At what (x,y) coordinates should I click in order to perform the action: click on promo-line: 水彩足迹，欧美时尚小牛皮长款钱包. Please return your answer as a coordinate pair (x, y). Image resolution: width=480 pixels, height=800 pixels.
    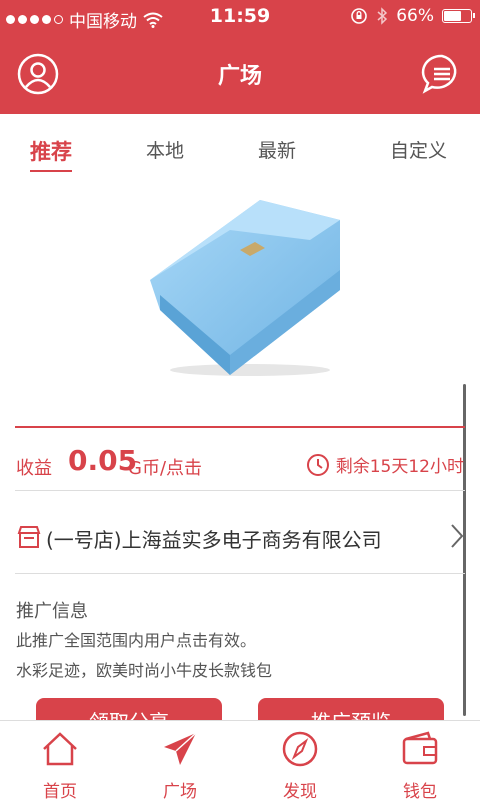
    Looking at the image, I should click on (144, 670).